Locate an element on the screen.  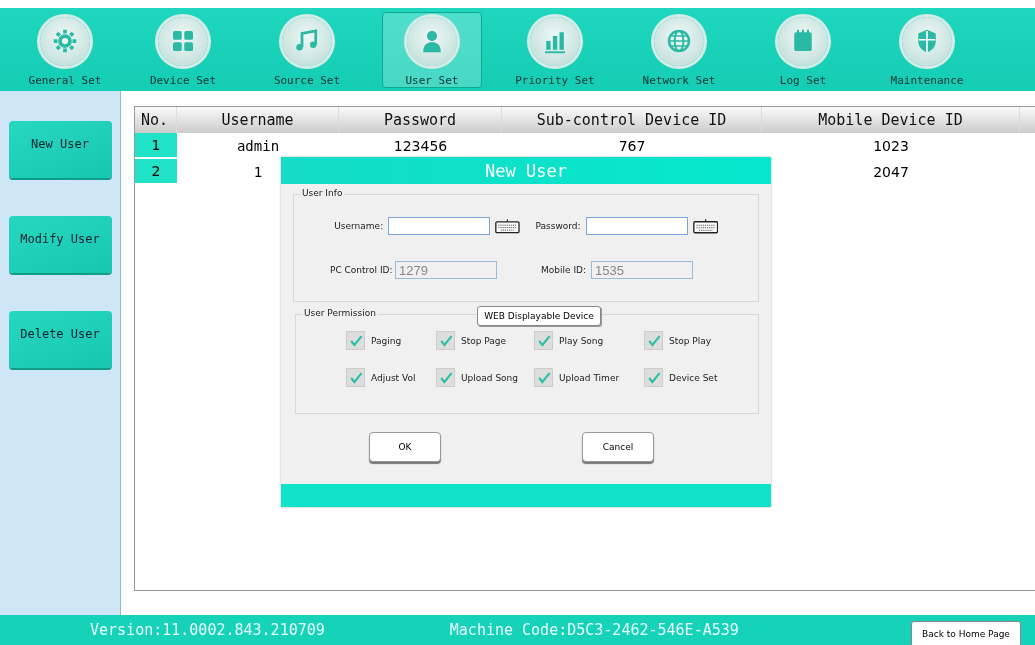
machine-code-text: Machine Code:D5C3-2462-546E-A539 is located at coordinates (594, 630).